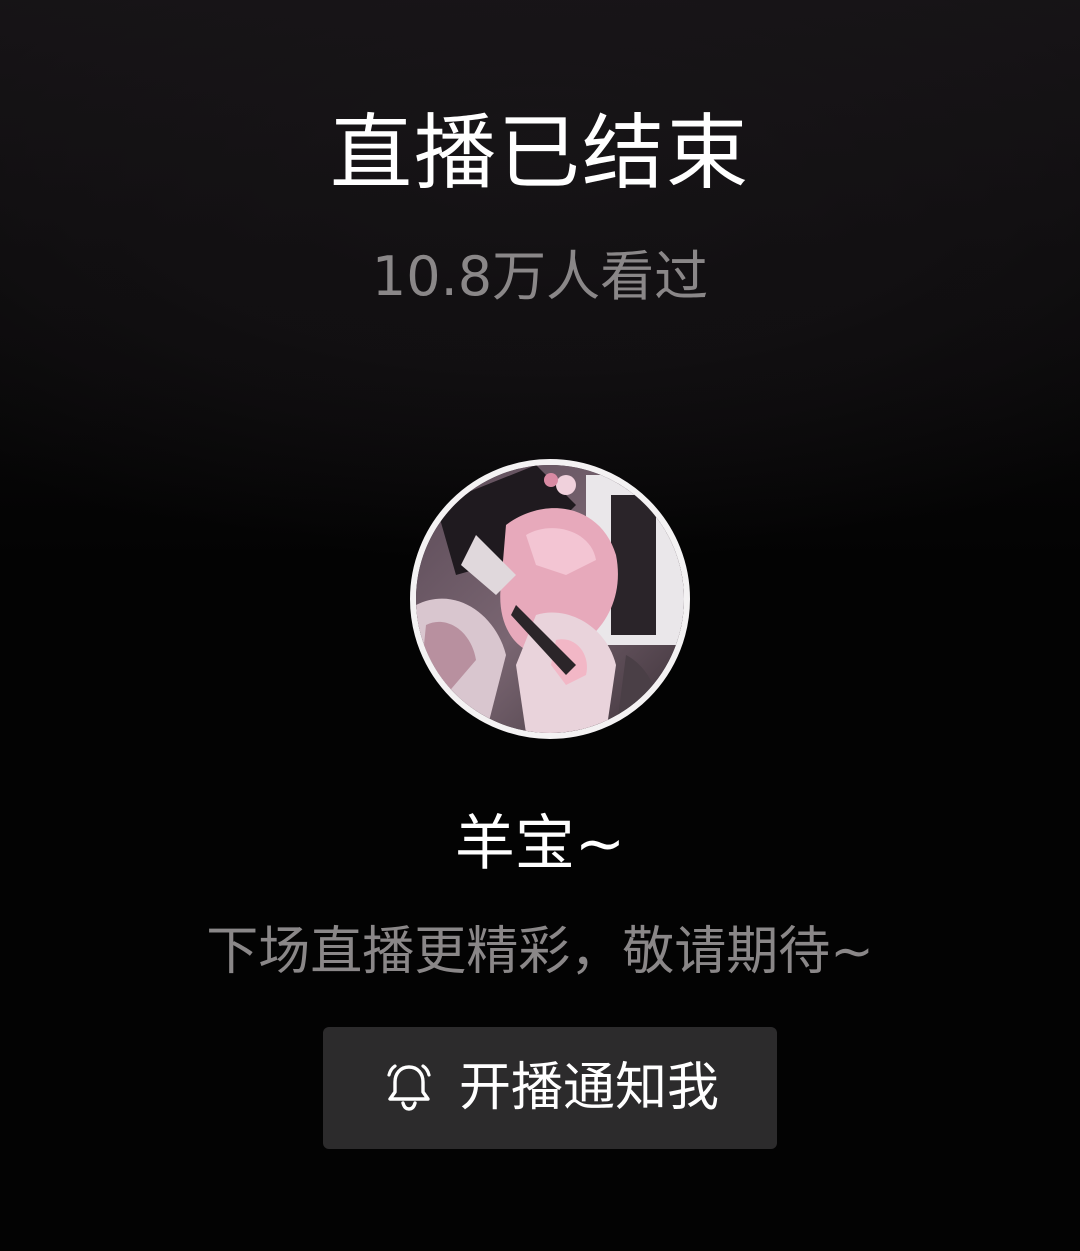  I want to click on notify-me-button: 开播通知我, so click(550, 1088).